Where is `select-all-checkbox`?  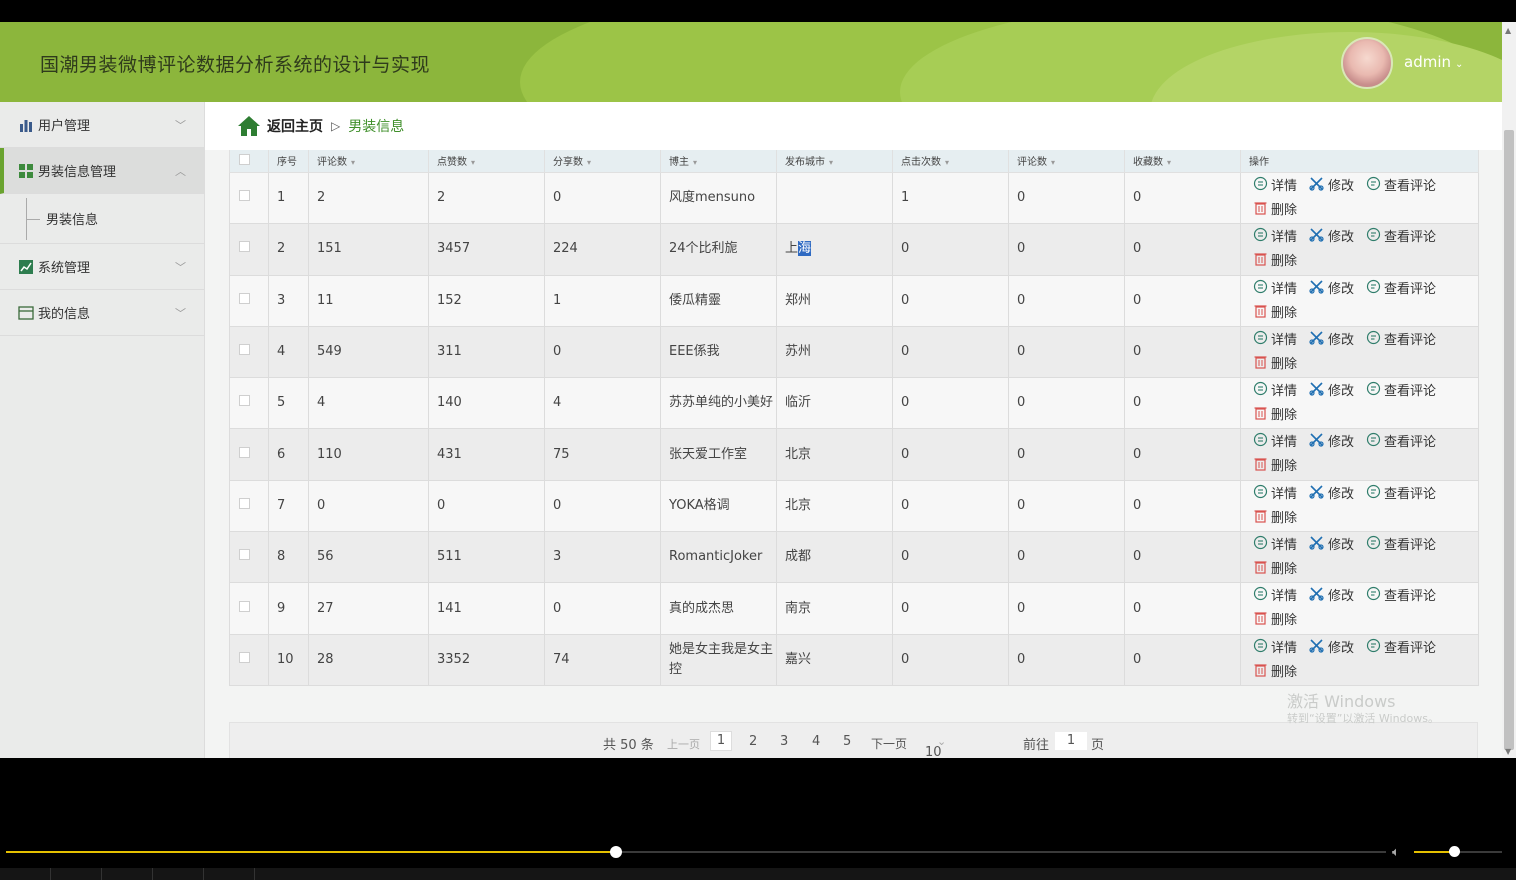 select-all-checkbox is located at coordinates (244, 159).